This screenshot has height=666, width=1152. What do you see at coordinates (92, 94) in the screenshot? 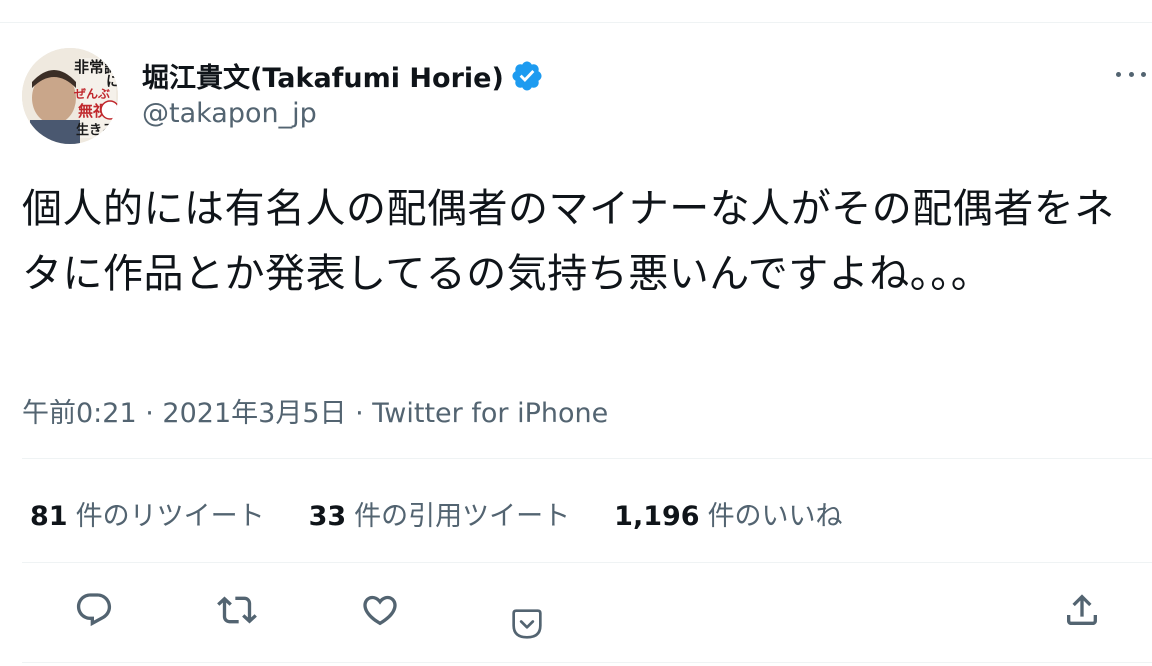
I see `avatar-text-3: ぜんぶ` at bounding box center [92, 94].